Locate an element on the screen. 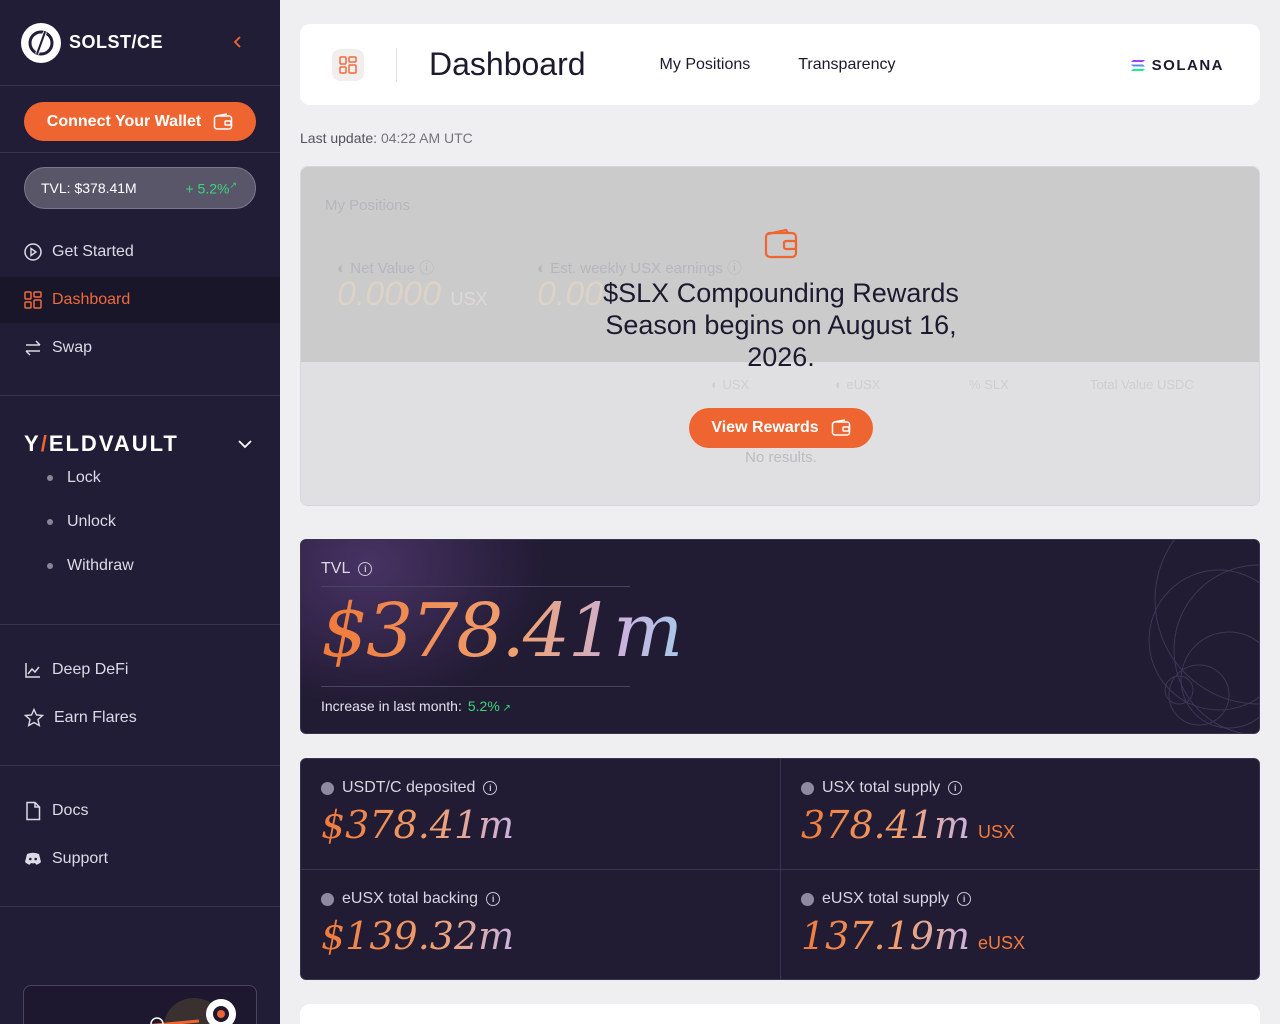  page-title: Dashboard is located at coordinates (507, 64).